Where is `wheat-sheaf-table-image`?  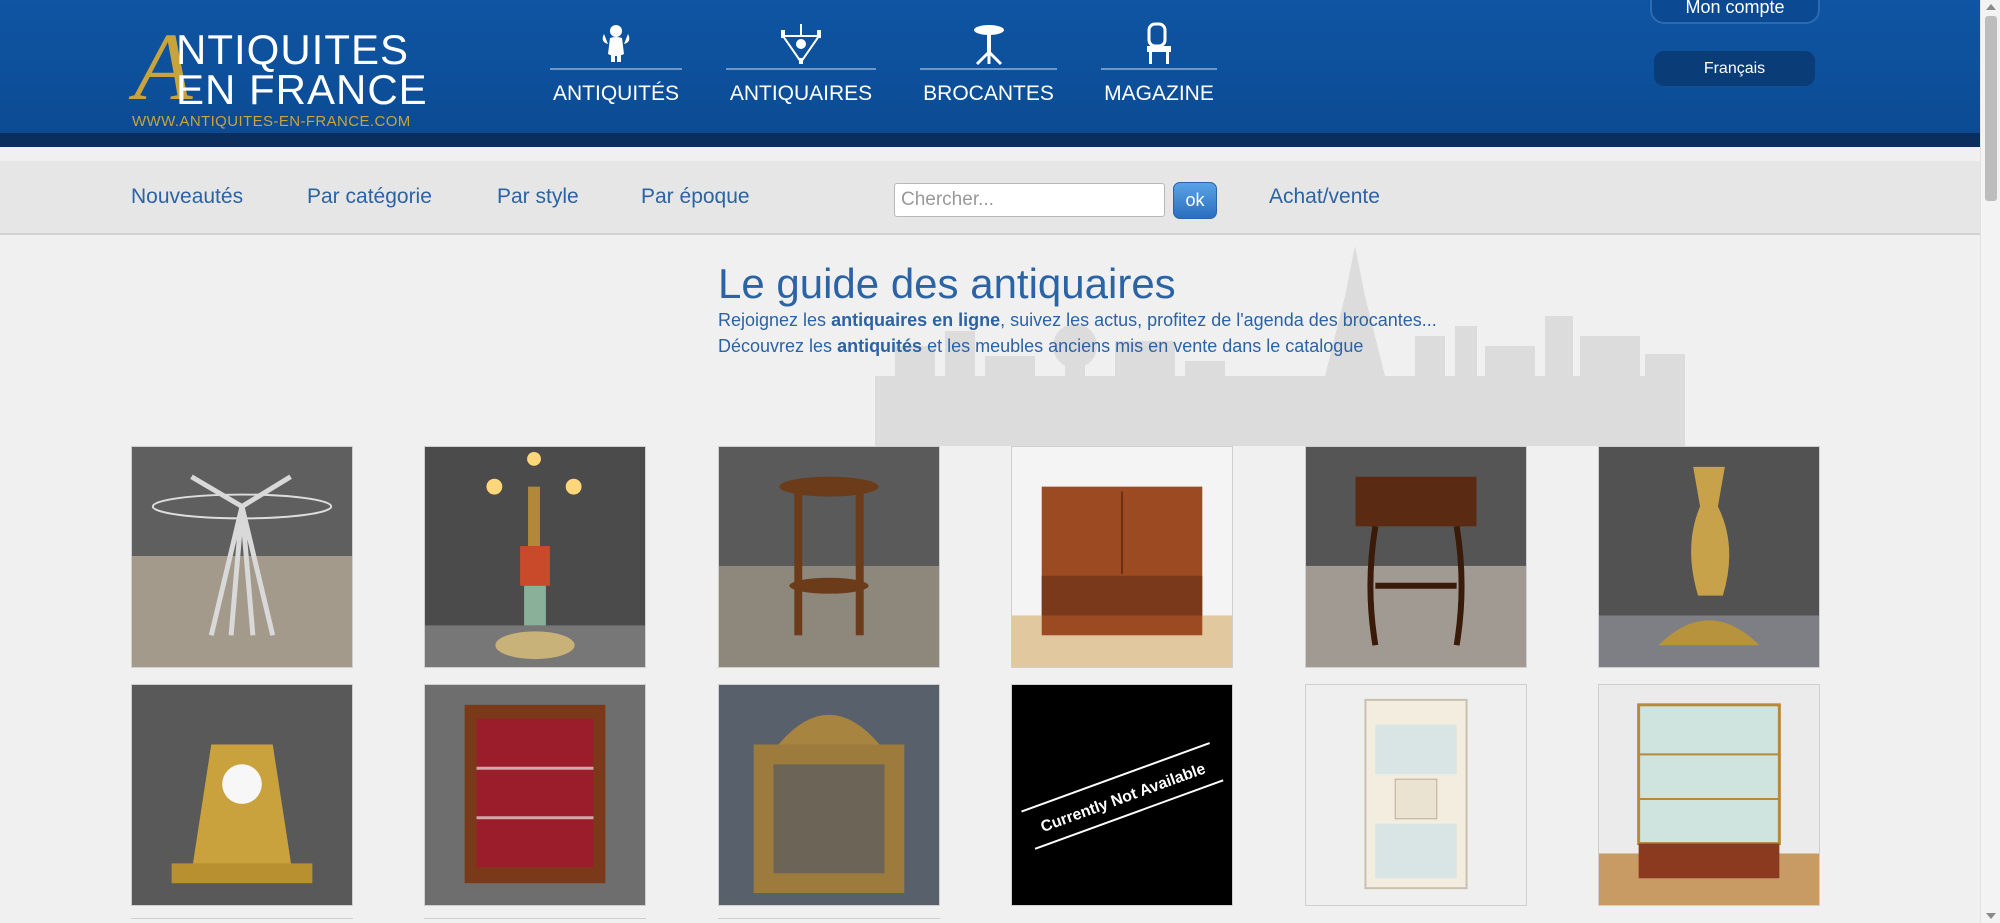 wheat-sheaf-table-image is located at coordinates (242, 557).